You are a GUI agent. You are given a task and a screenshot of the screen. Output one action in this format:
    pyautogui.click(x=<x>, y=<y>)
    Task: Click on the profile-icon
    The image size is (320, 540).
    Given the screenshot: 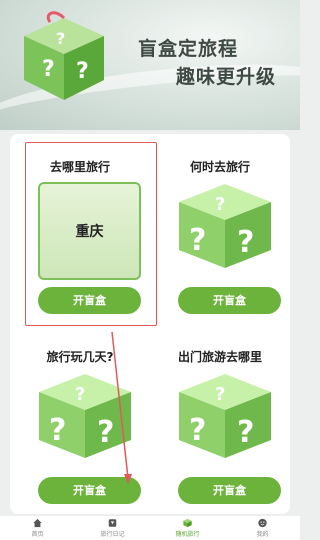 What is the action you would take?
    pyautogui.click(x=262, y=523)
    